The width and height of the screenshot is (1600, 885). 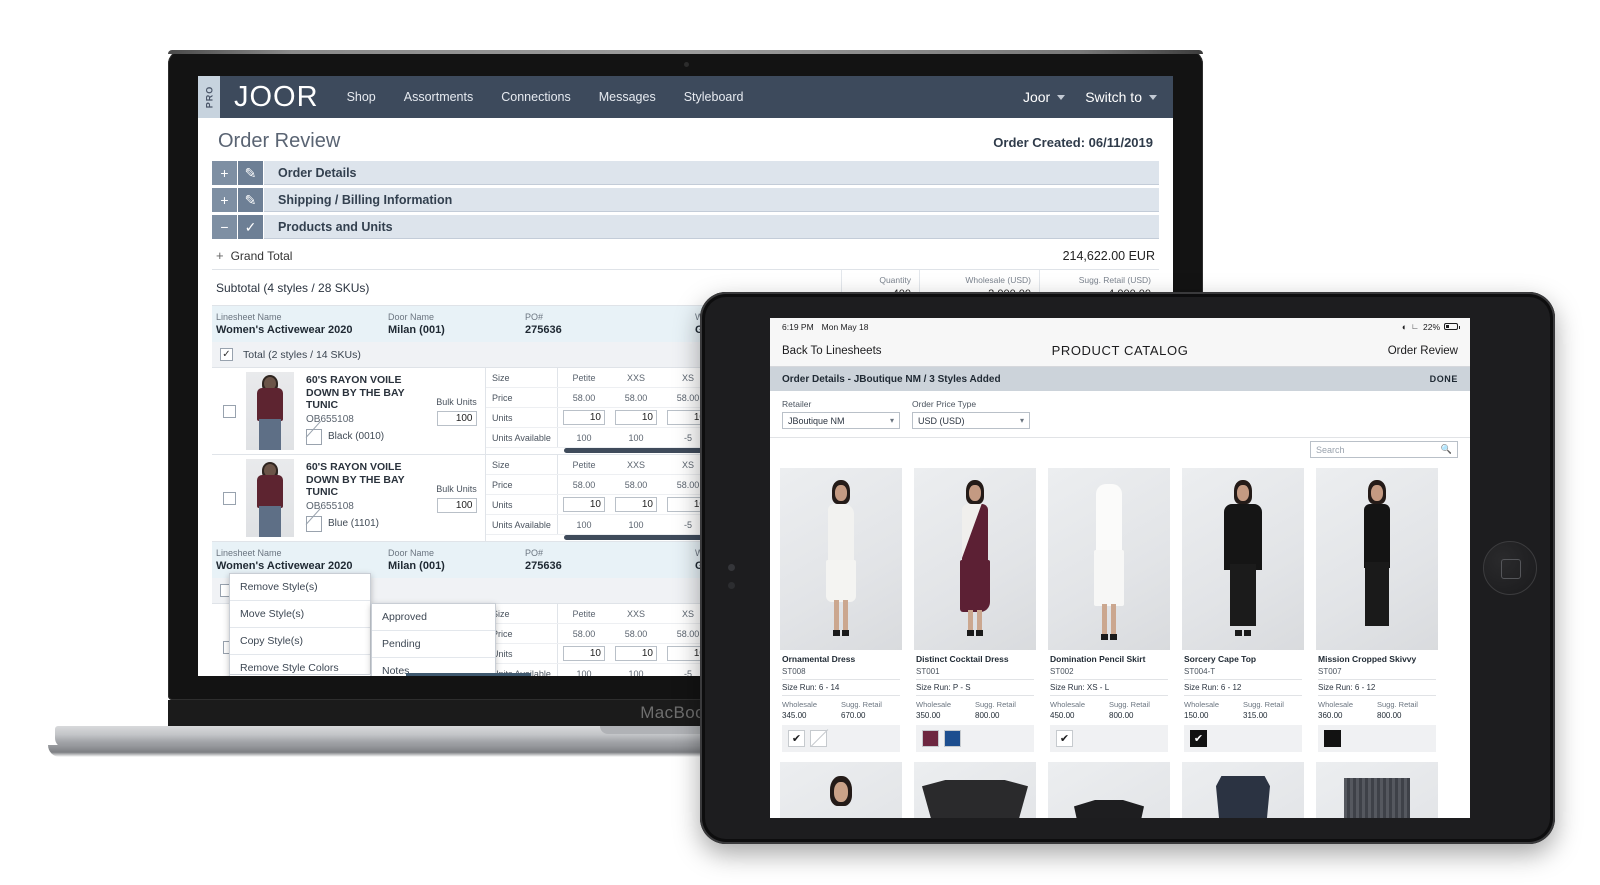 What do you see at coordinates (361, 97) in the screenshot?
I see `nav-item-shop: Shop` at bounding box center [361, 97].